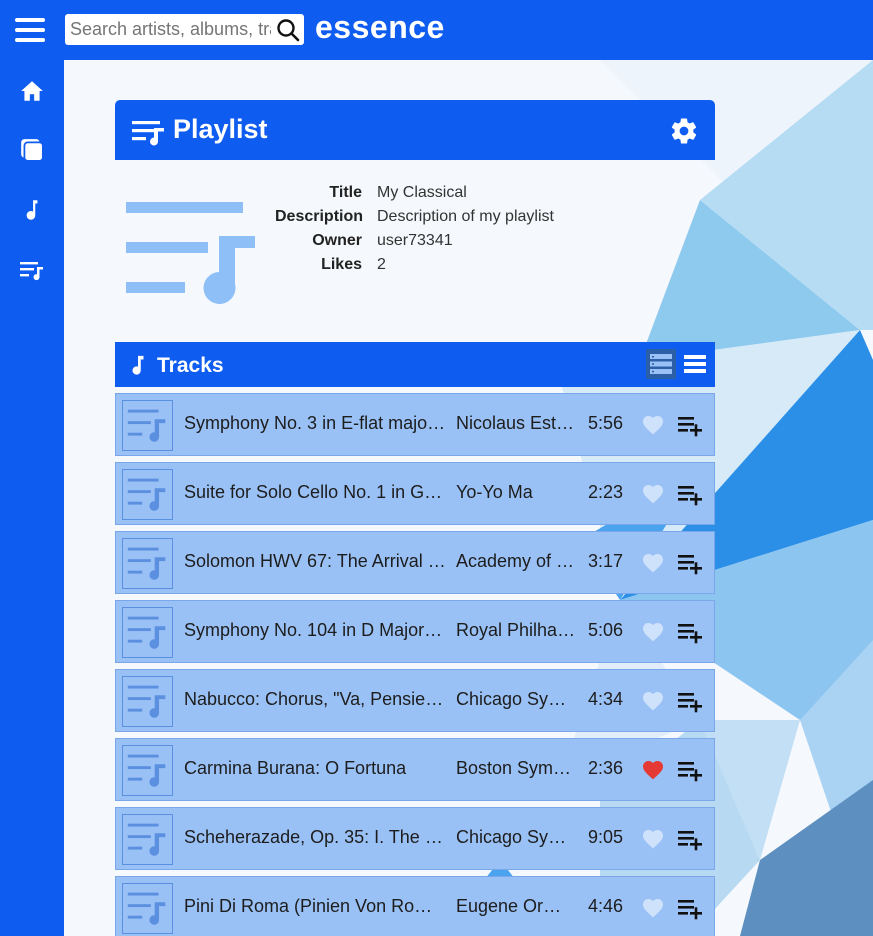 Image resolution: width=873 pixels, height=936 pixels. Describe the element at coordinates (516, 561) in the screenshot. I see `track-artist: Academy of St Martin in the Fields` at that location.